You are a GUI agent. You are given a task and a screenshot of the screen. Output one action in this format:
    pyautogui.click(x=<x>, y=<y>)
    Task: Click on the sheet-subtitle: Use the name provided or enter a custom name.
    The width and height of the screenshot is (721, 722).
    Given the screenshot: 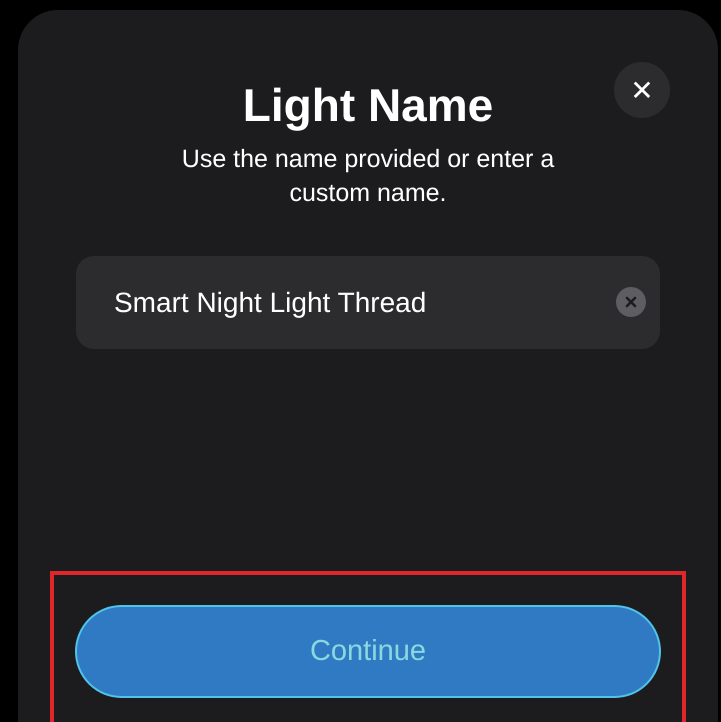 What is the action you would take?
    pyautogui.click(x=368, y=176)
    